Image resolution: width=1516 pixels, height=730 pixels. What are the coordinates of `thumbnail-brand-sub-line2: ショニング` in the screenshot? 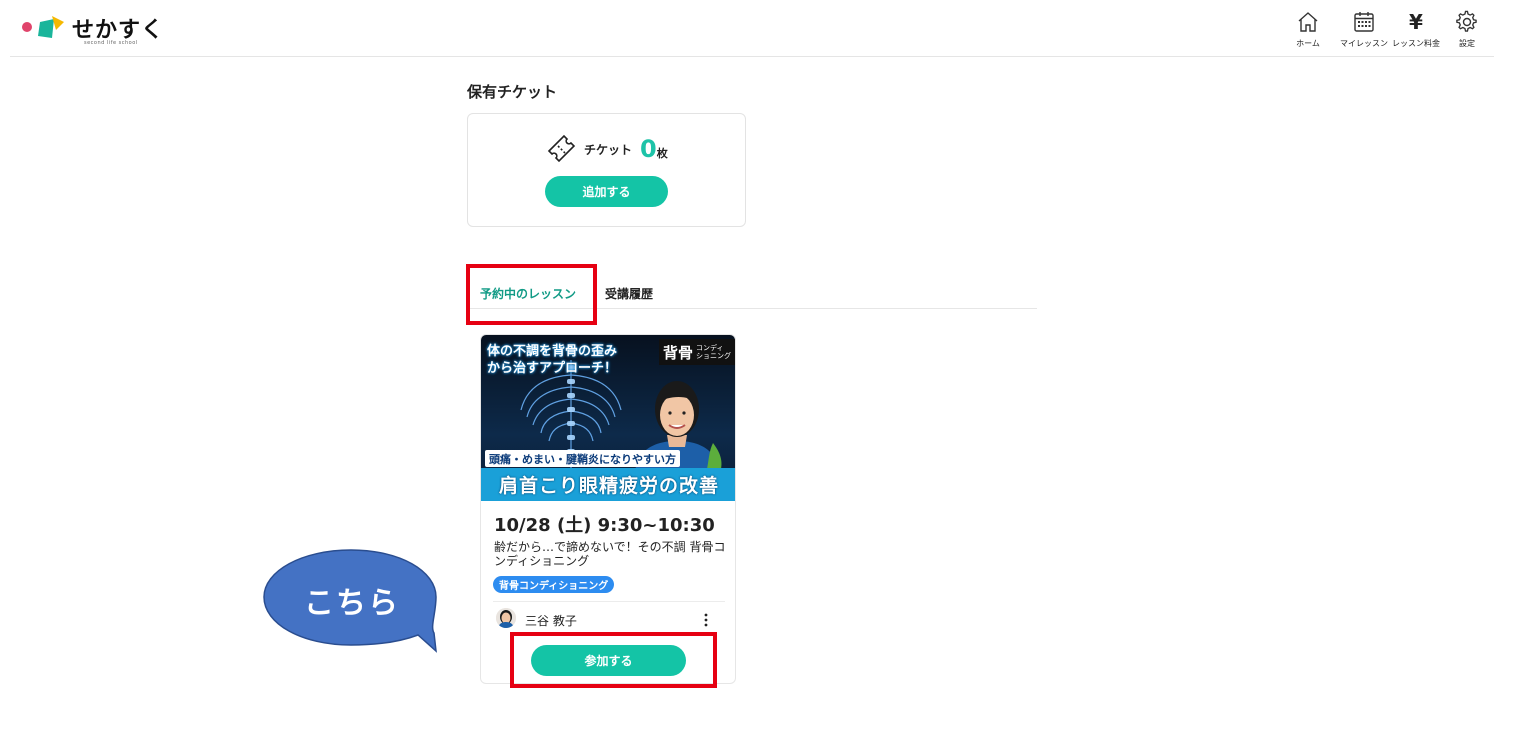 It's located at (713, 356).